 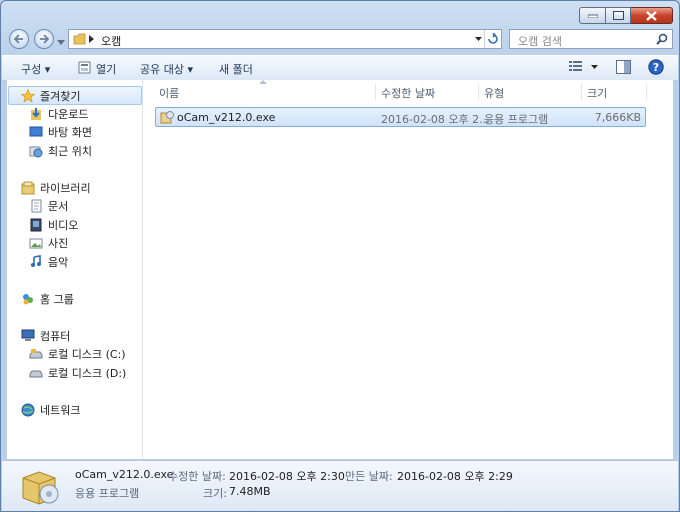 I want to click on nav-label: 비디오, so click(x=63, y=225).